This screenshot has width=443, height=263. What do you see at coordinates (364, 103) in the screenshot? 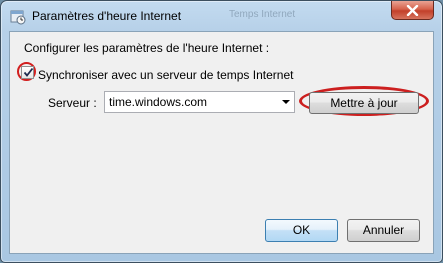
I see `update-now-button: Mettre à jour` at bounding box center [364, 103].